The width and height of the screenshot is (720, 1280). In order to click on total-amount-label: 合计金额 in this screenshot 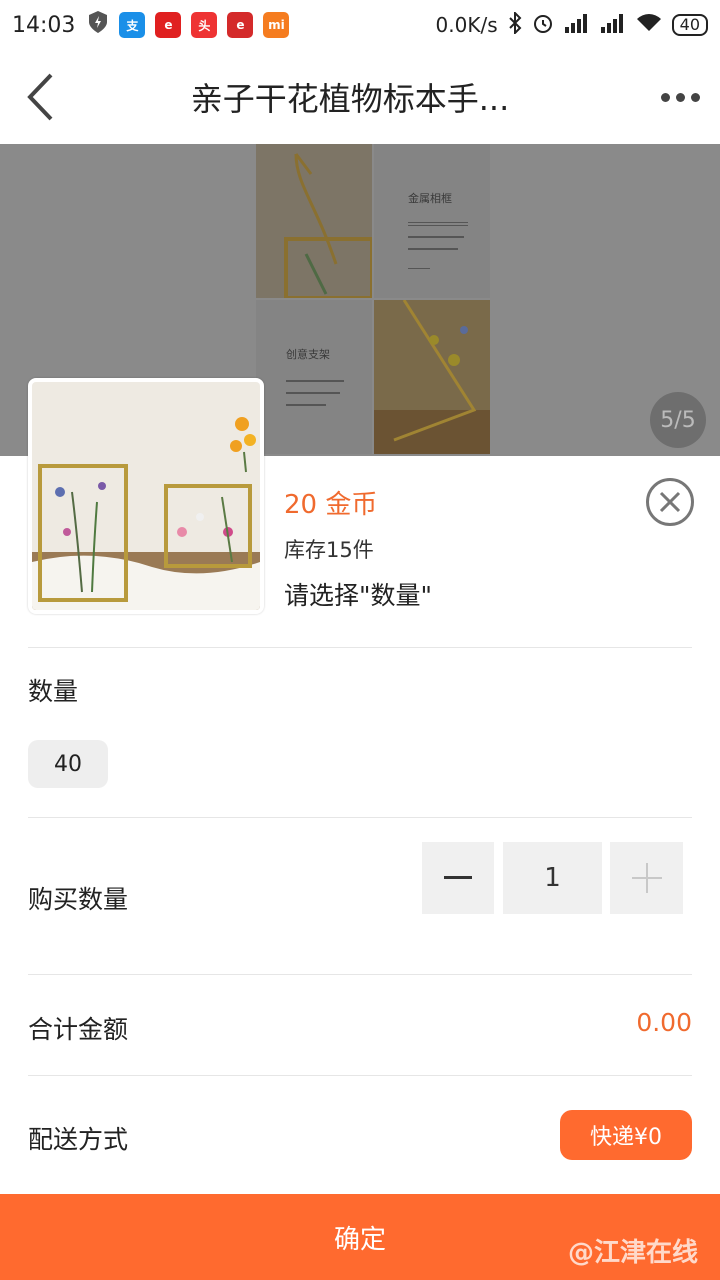, I will do `click(78, 1029)`.